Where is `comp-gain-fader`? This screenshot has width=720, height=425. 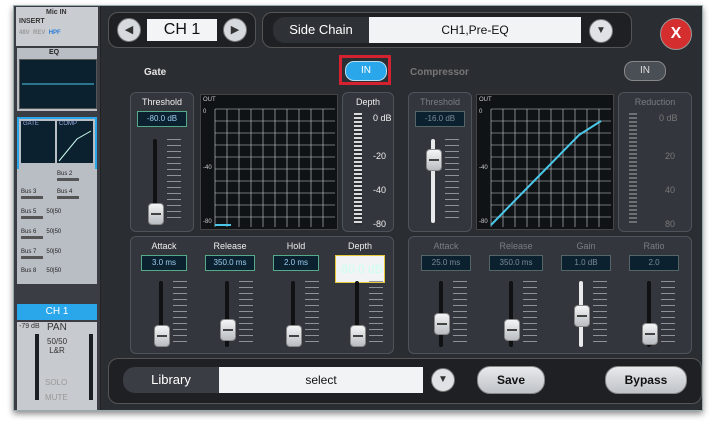
comp-gain-fader is located at coordinates (582, 316).